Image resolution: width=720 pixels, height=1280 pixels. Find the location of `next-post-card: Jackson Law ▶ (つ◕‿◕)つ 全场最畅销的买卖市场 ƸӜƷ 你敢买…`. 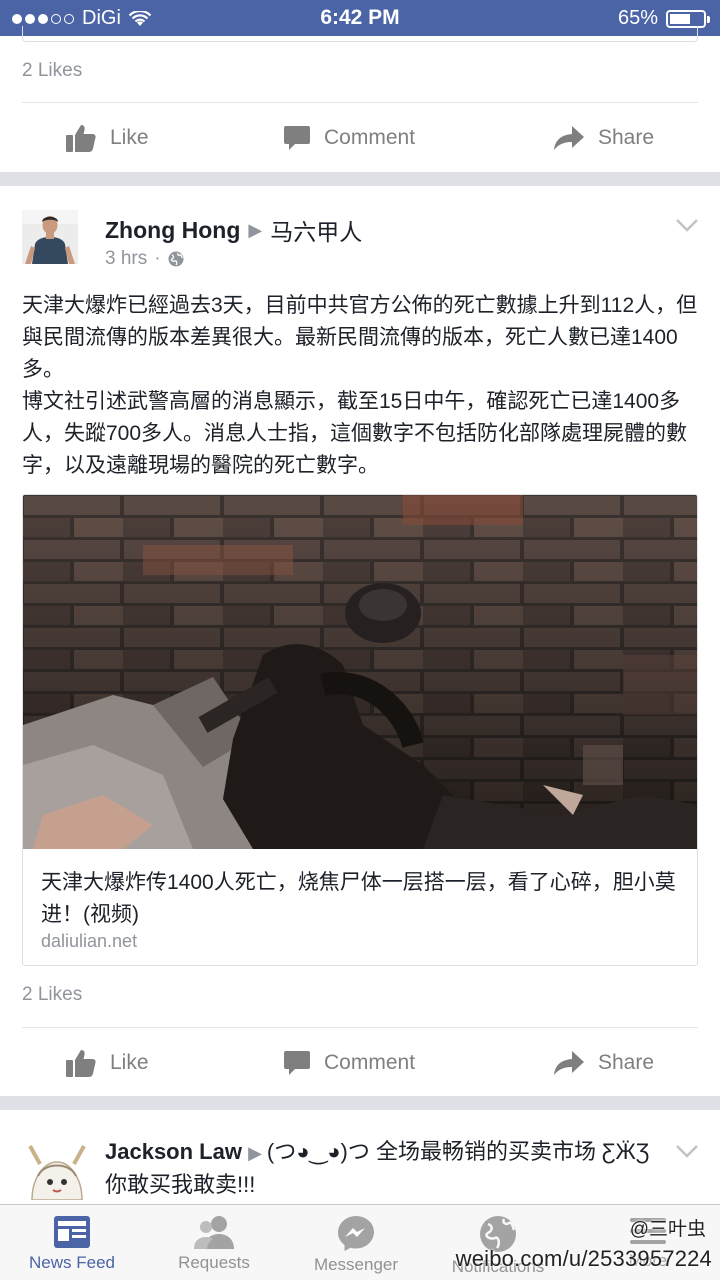

next-post-card: Jackson Law ▶ (つ◕‿◕)つ 全场最畅销的买卖市场 ƸӜƷ 你敢买… is located at coordinates (360, 1157).